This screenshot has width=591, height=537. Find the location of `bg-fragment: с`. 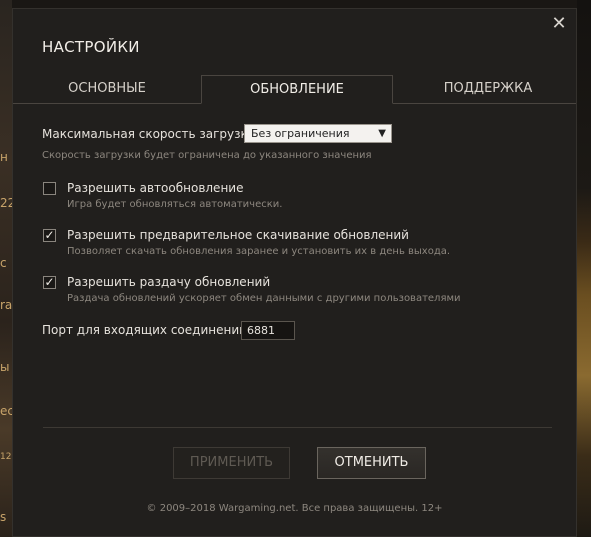

bg-fragment: с is located at coordinates (3, 263).